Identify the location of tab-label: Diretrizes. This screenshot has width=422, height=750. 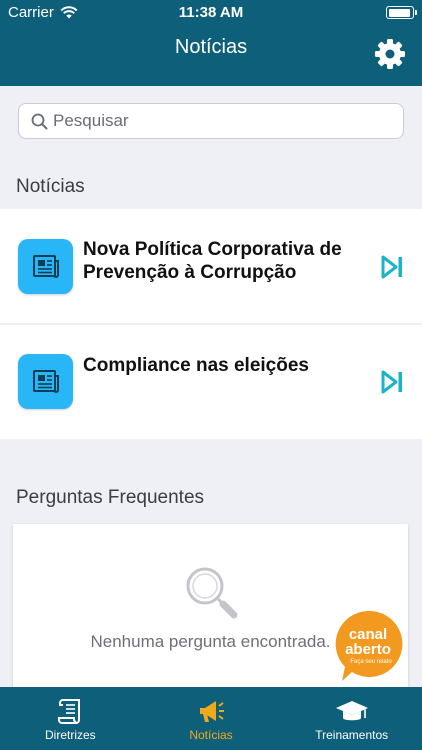
(70, 735).